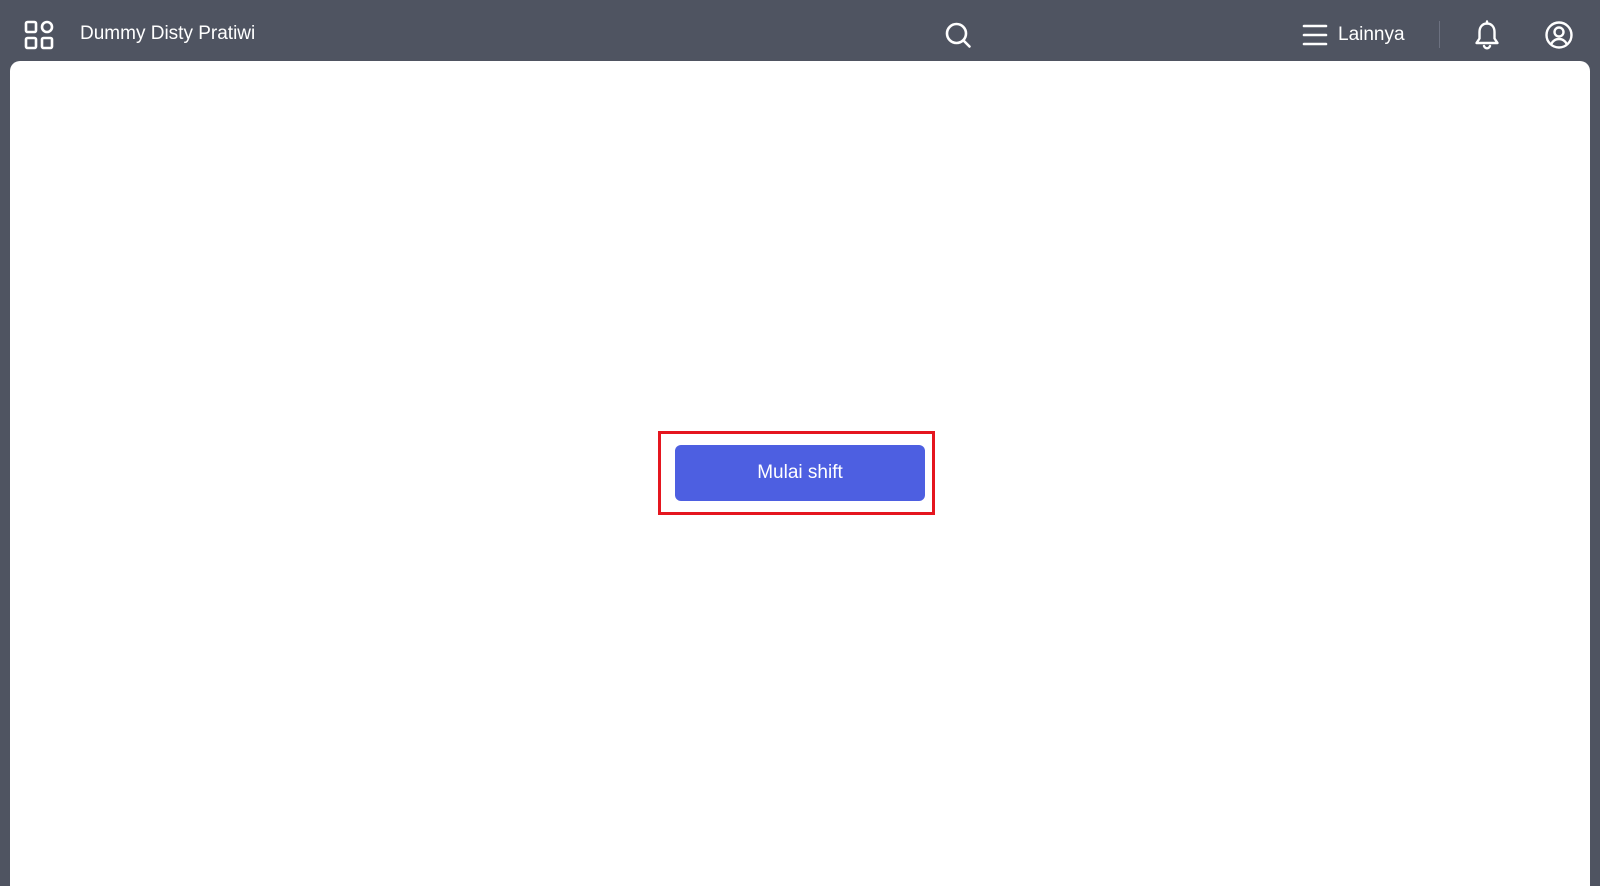 The image size is (1600, 886). What do you see at coordinates (1487, 35) in the screenshot?
I see `bell-icon` at bounding box center [1487, 35].